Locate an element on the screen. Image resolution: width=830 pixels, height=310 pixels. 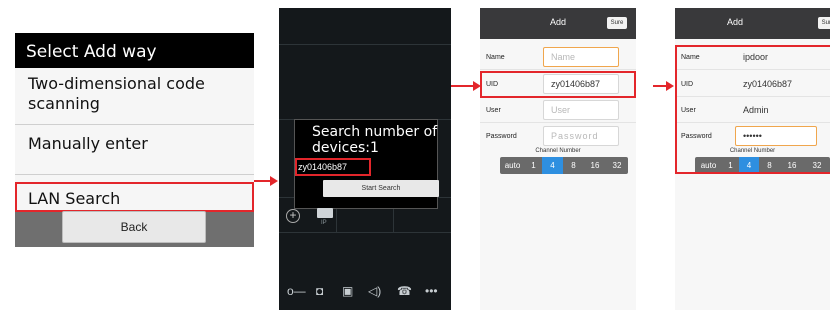
speaker-icon: ◁) is located at coordinates (374, 291).